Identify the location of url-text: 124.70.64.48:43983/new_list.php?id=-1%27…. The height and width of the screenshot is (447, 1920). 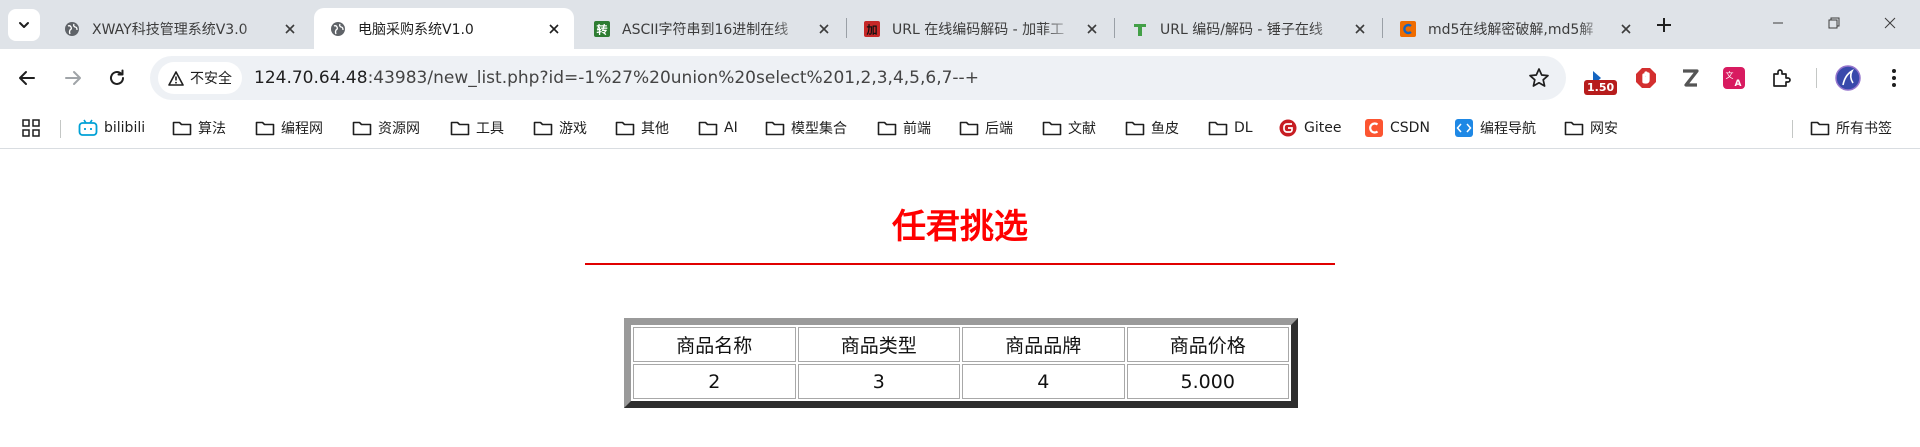
(616, 78).